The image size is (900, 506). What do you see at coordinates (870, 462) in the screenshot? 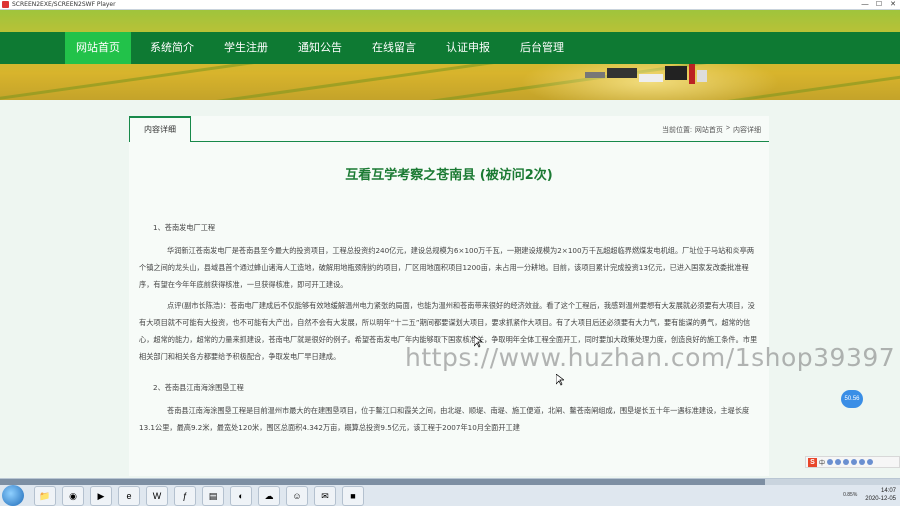
I see `ime-tools-icon` at bounding box center [870, 462].